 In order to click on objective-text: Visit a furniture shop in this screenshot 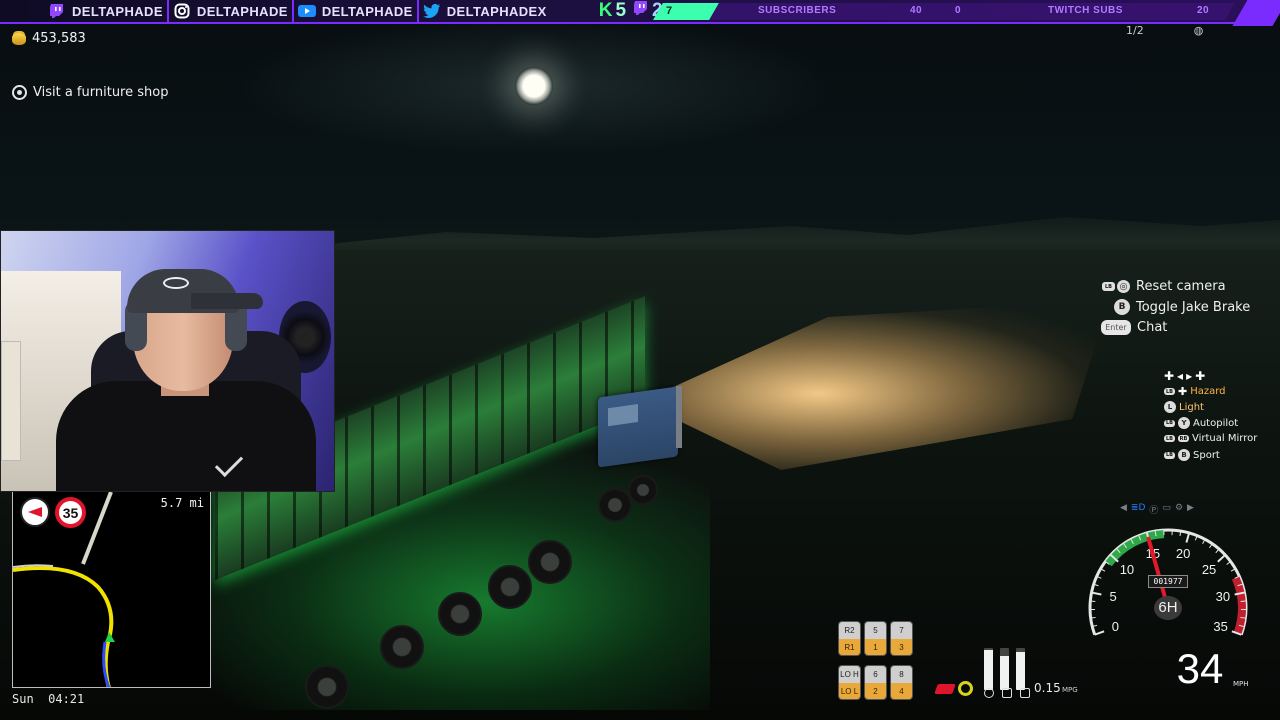, I will do `click(101, 92)`.